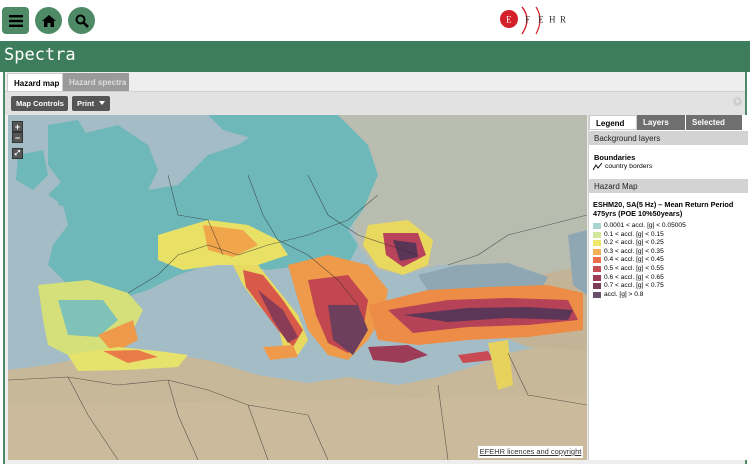 The width and height of the screenshot is (750, 464). I want to click on legend-item: 0.4 < accl. [g] < 0.45, so click(668, 260).